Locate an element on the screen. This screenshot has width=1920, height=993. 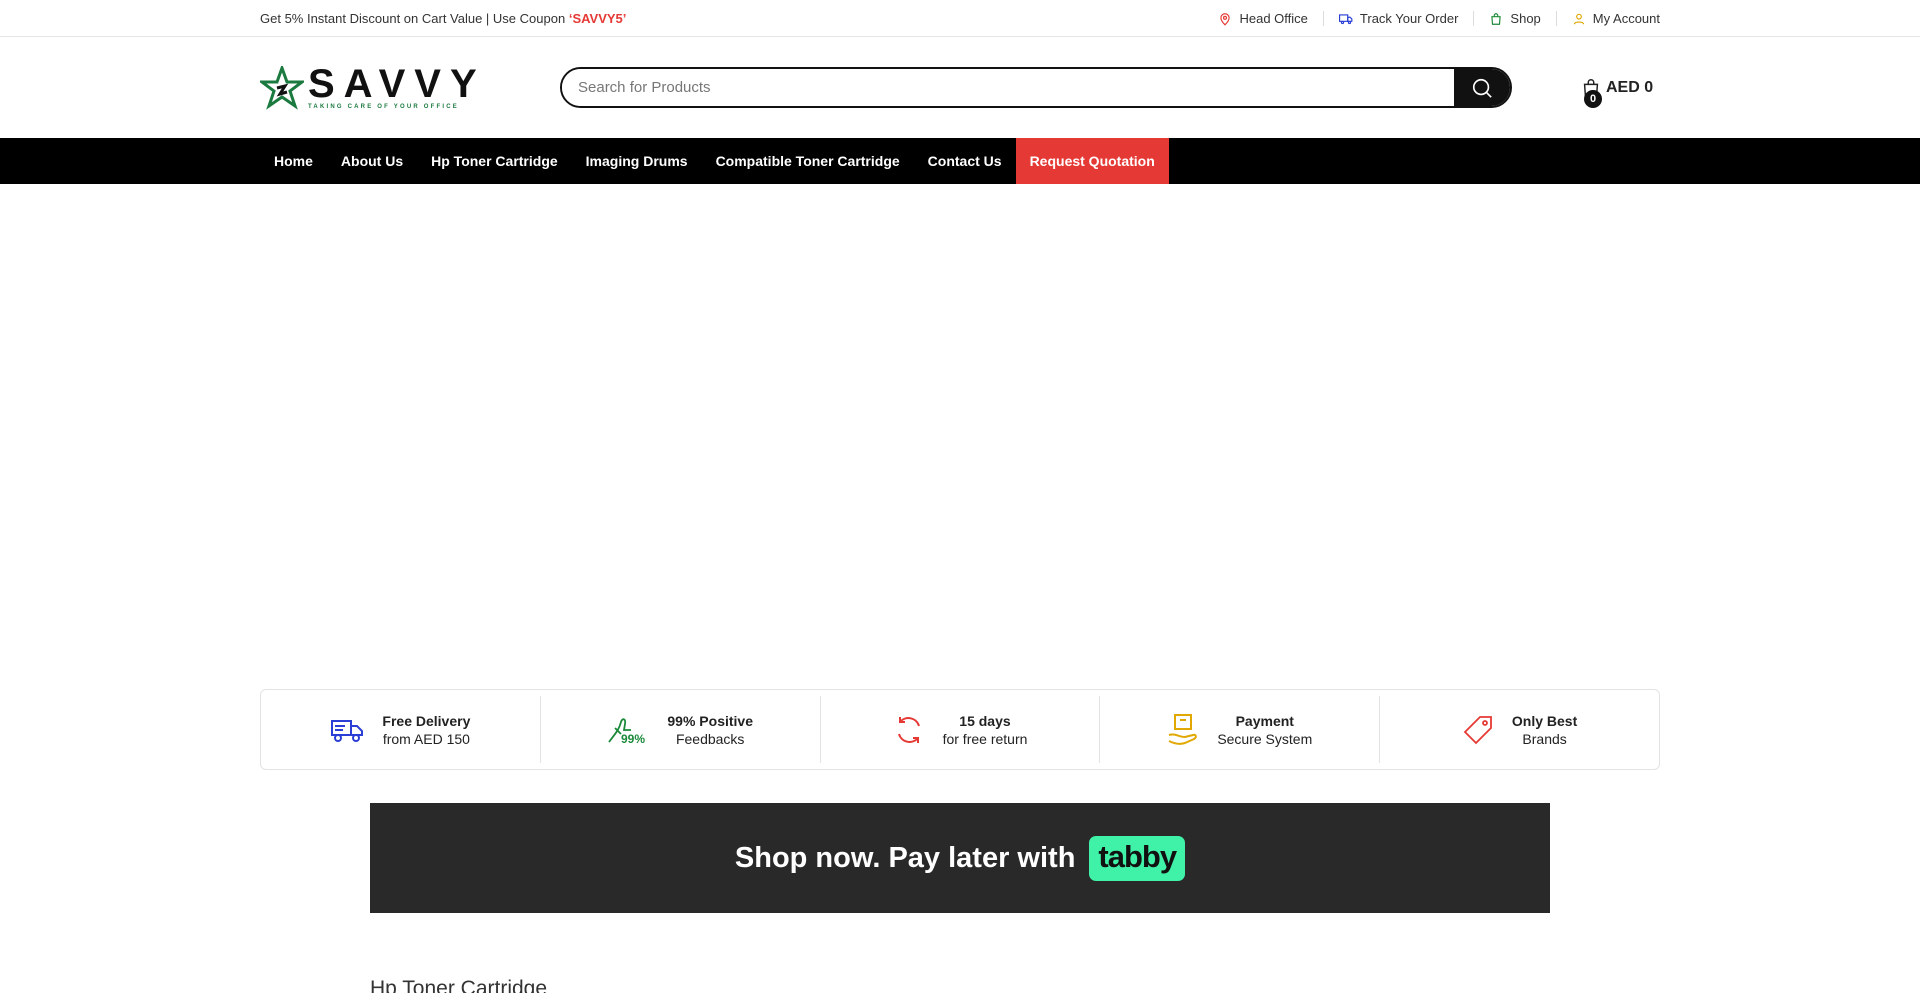
return-cycle-icon is located at coordinates (908, 729).